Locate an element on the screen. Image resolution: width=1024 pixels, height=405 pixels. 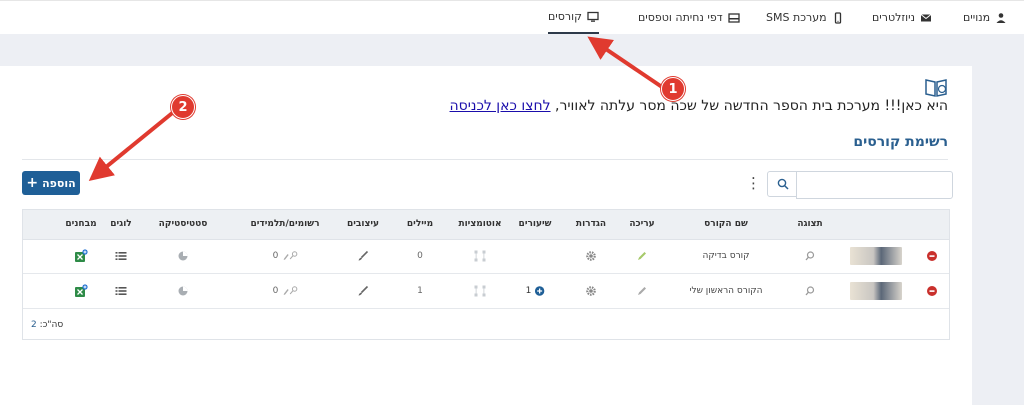
envelope-icon is located at coordinates (926, 17).